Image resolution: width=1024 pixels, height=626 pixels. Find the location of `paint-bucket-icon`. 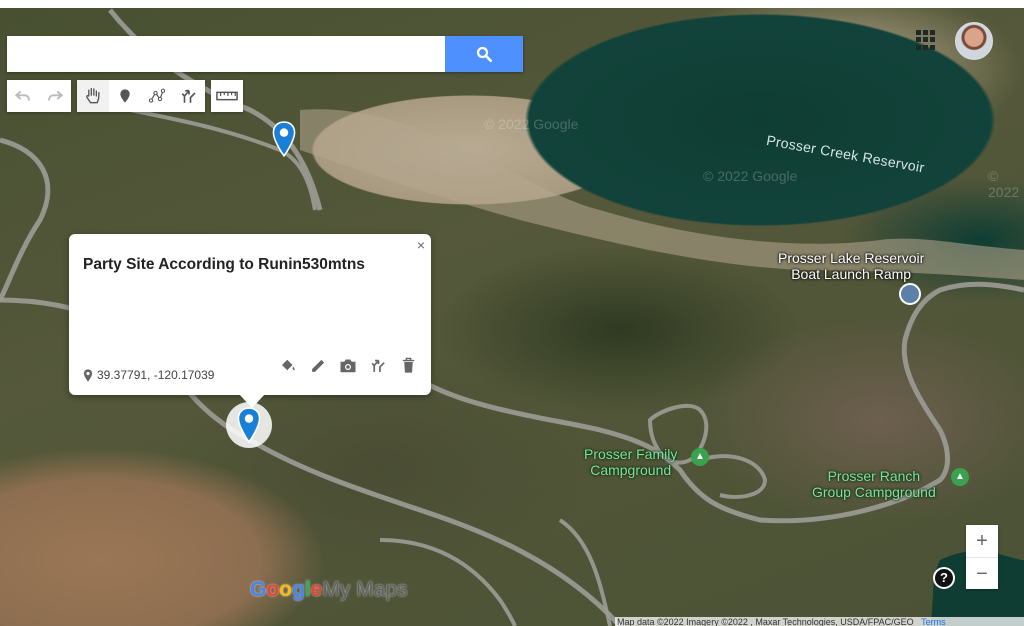

paint-bucket-icon is located at coordinates (288, 365).